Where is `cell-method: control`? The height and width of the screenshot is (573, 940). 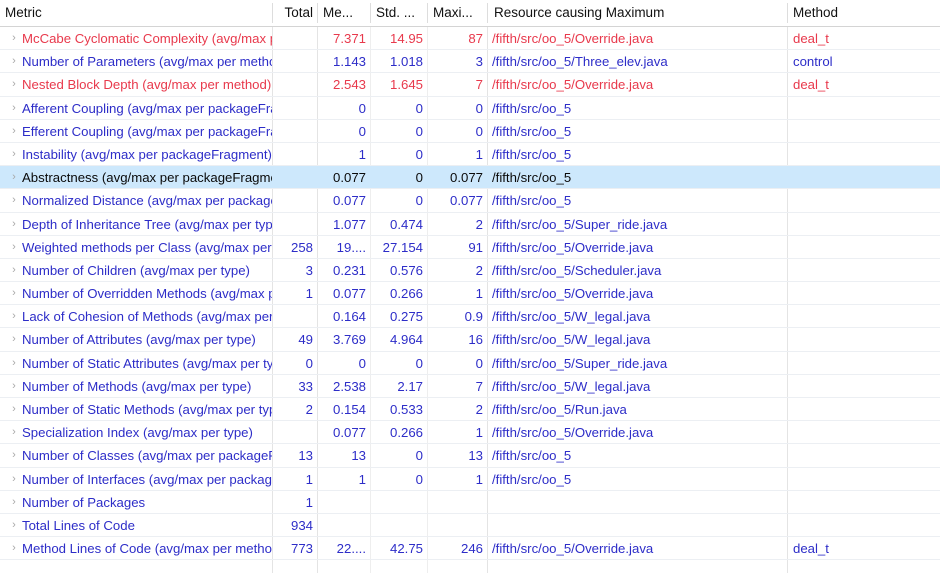 cell-method: control is located at coordinates (813, 62).